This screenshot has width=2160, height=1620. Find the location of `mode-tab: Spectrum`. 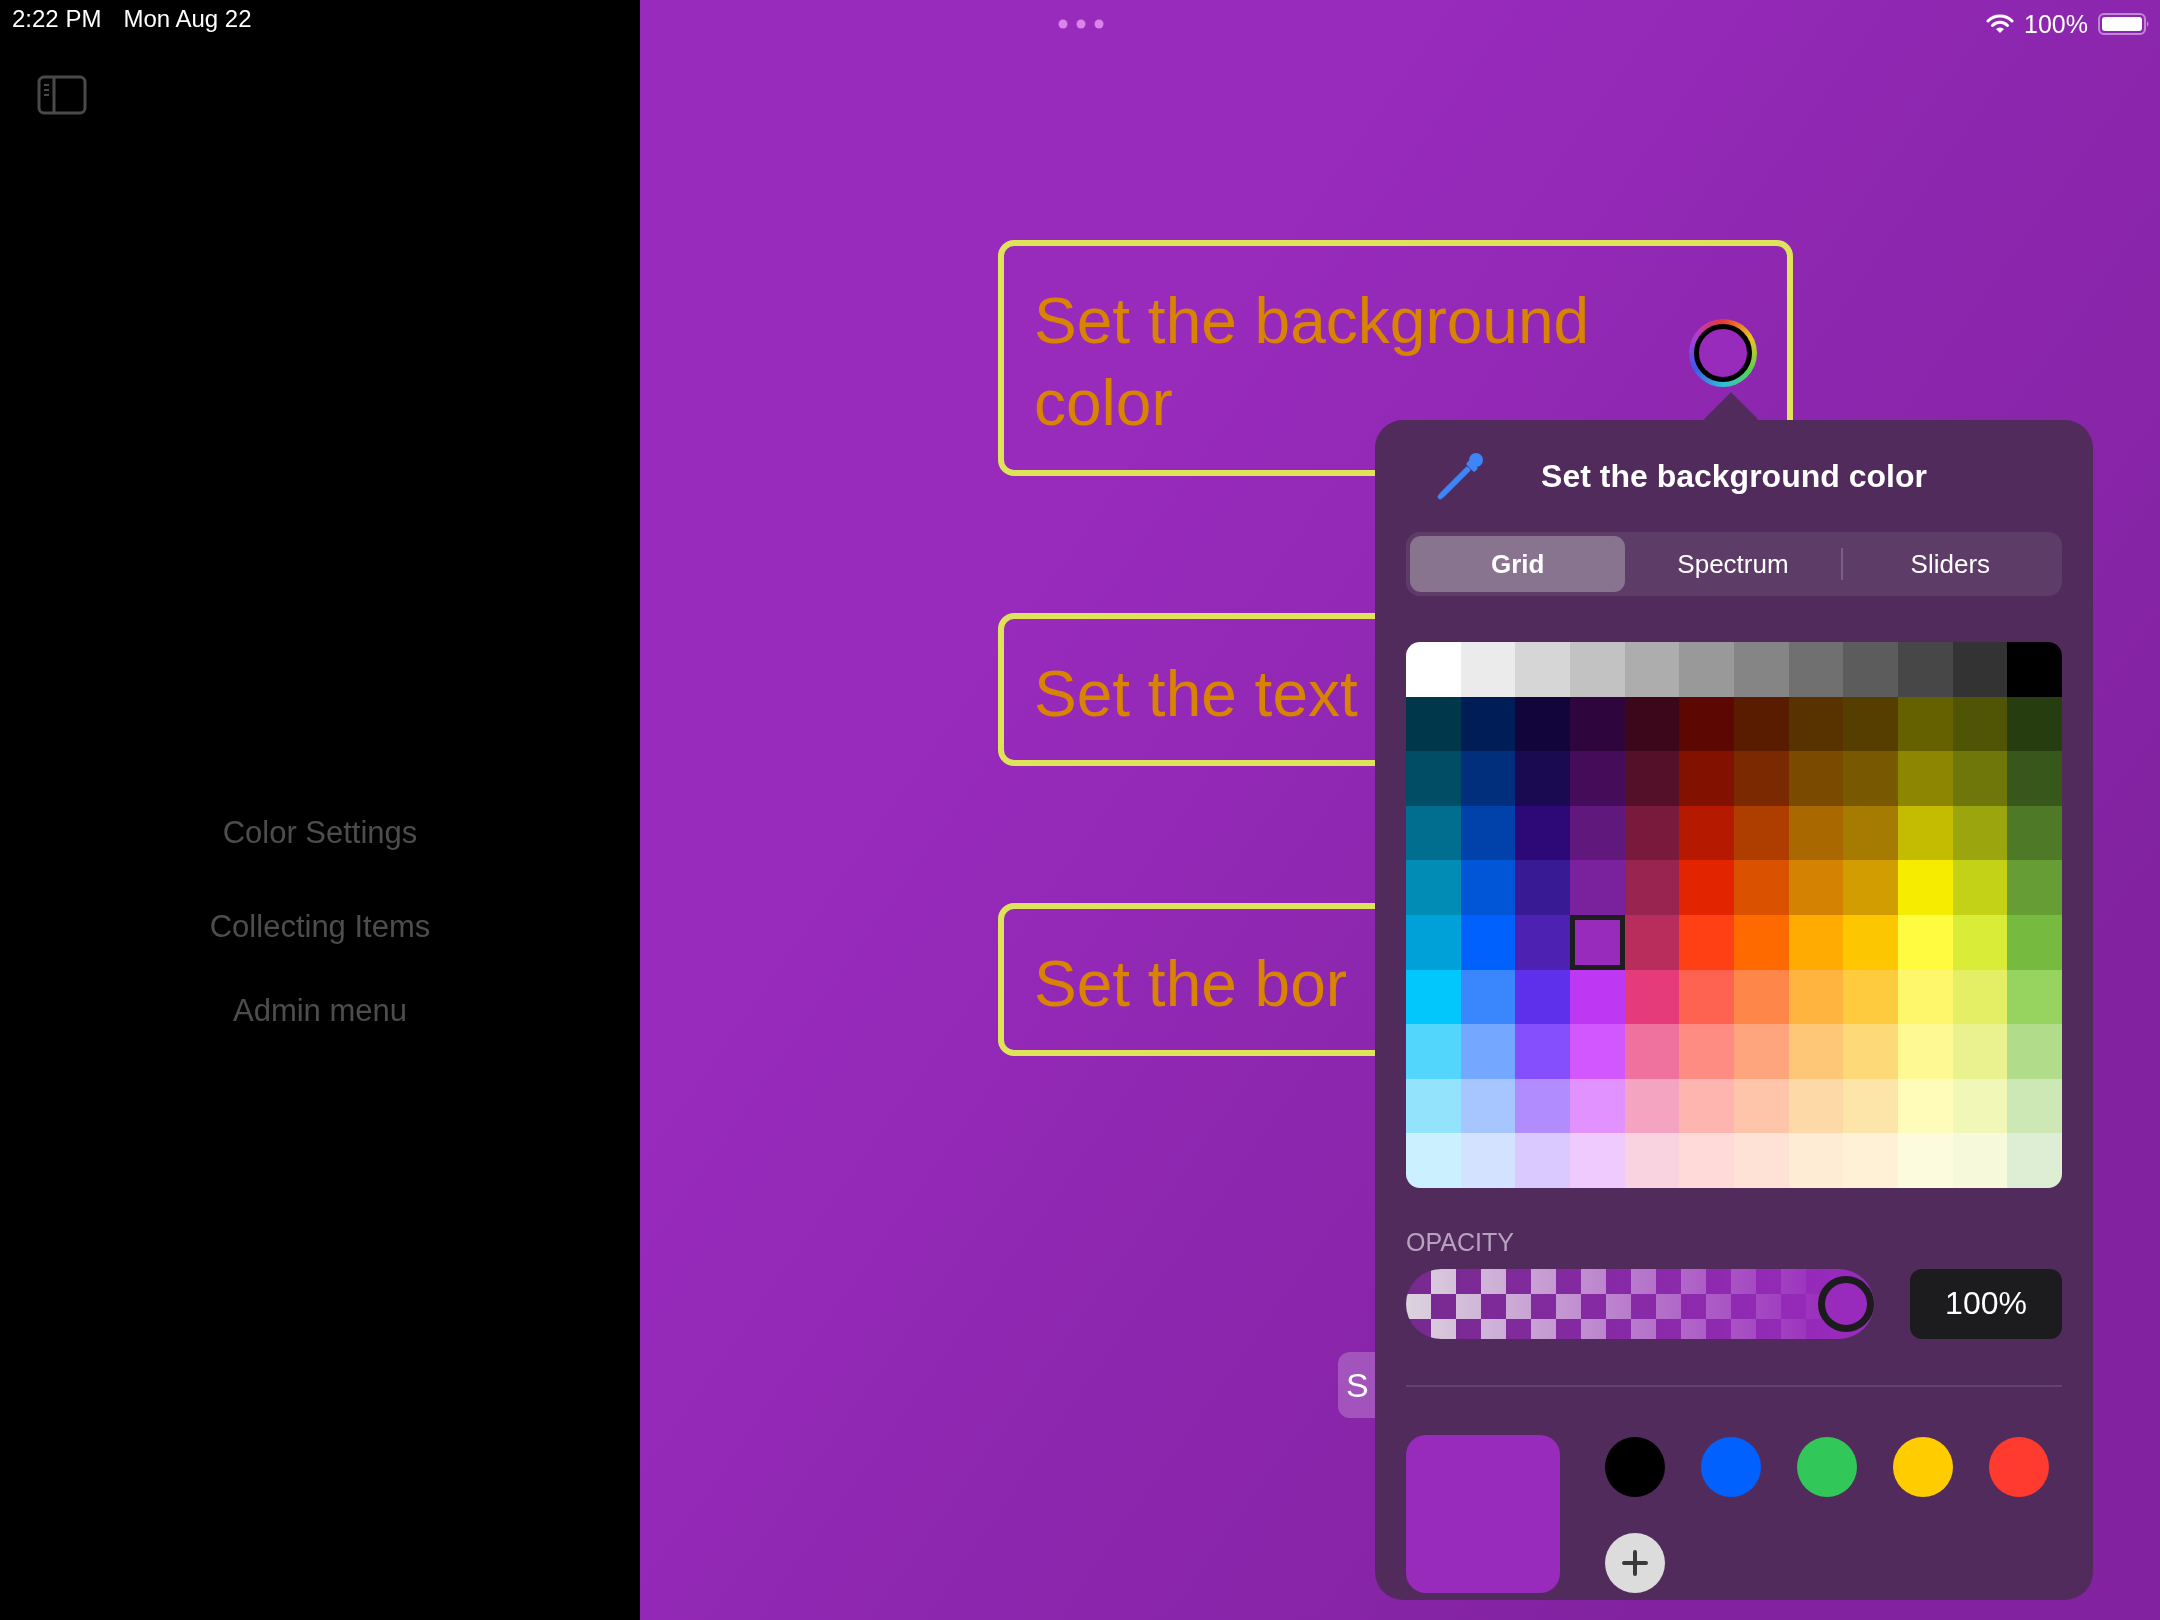

mode-tab: Spectrum is located at coordinates (1733, 564).